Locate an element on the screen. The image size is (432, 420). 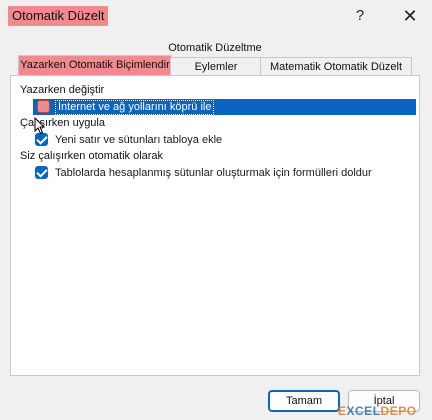
exceldepo-logo: EXCELDEPO is located at coordinates (377, 411).